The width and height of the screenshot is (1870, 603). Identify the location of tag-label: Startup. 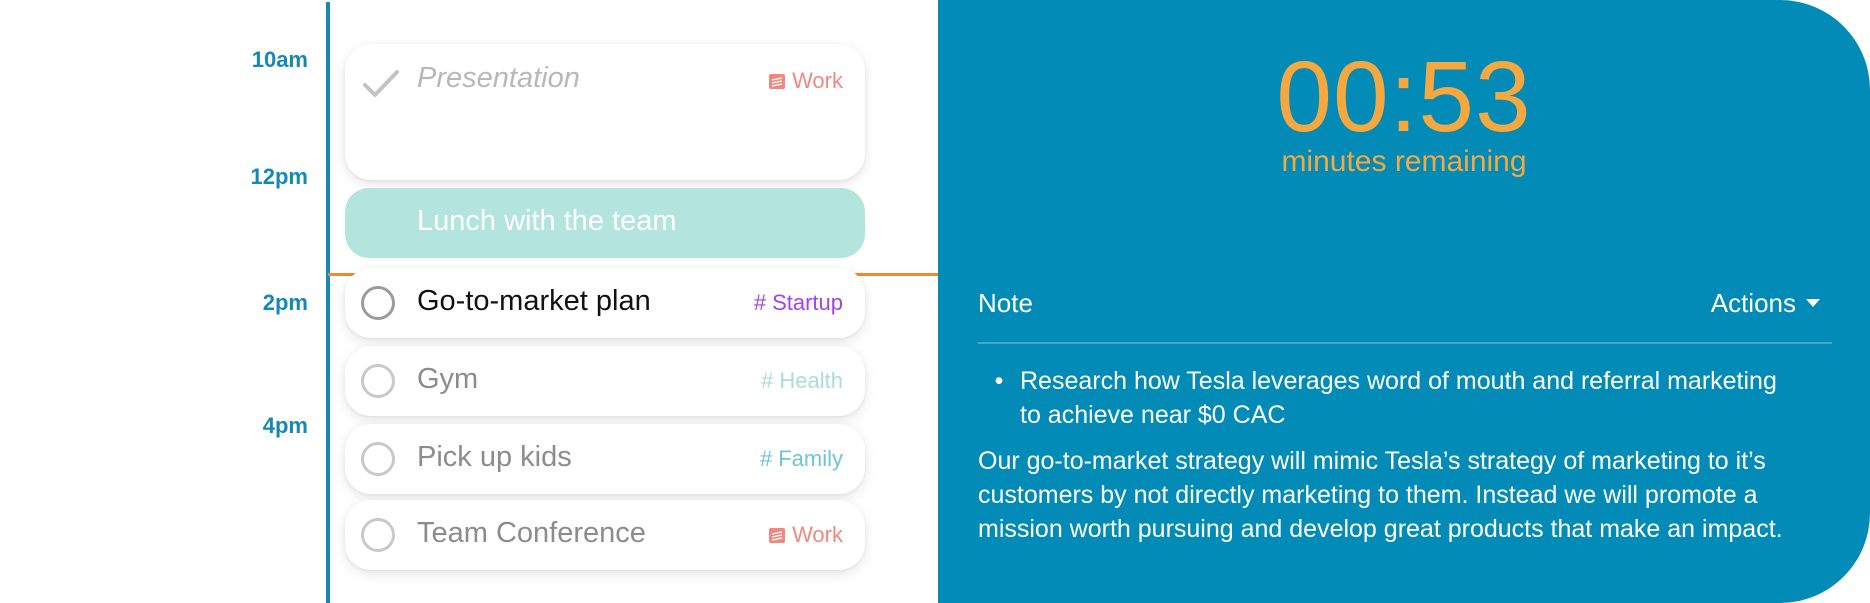
(807, 302).